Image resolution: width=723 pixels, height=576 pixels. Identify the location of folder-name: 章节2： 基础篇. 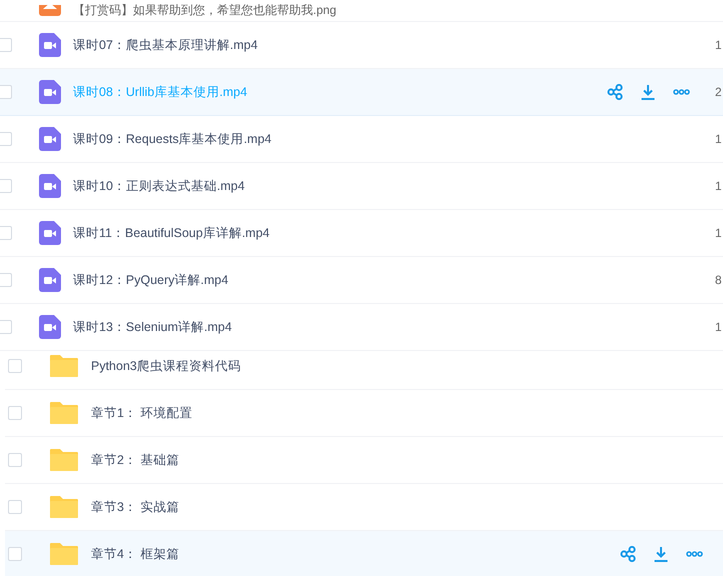
(135, 460).